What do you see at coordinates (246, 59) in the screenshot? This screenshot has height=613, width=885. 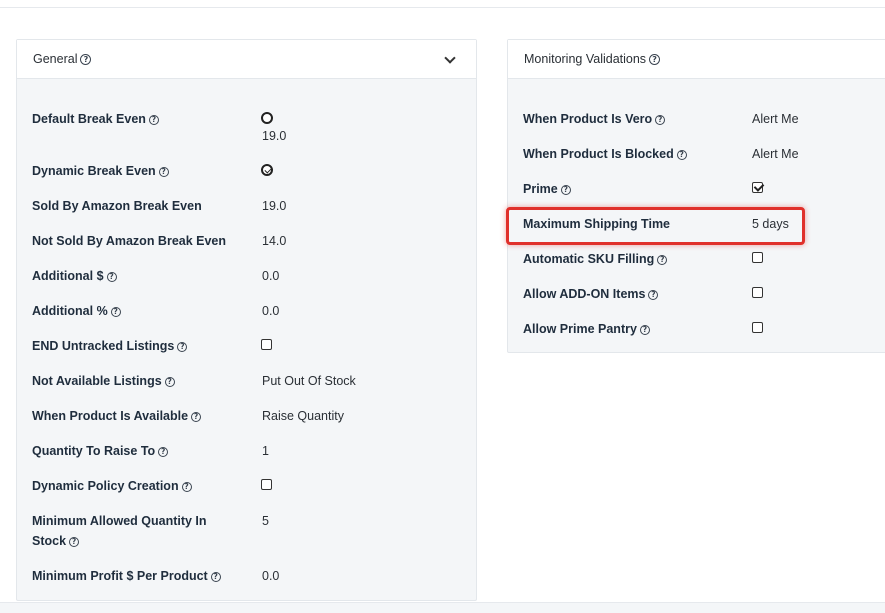 I see `general-panel-header: General ?` at bounding box center [246, 59].